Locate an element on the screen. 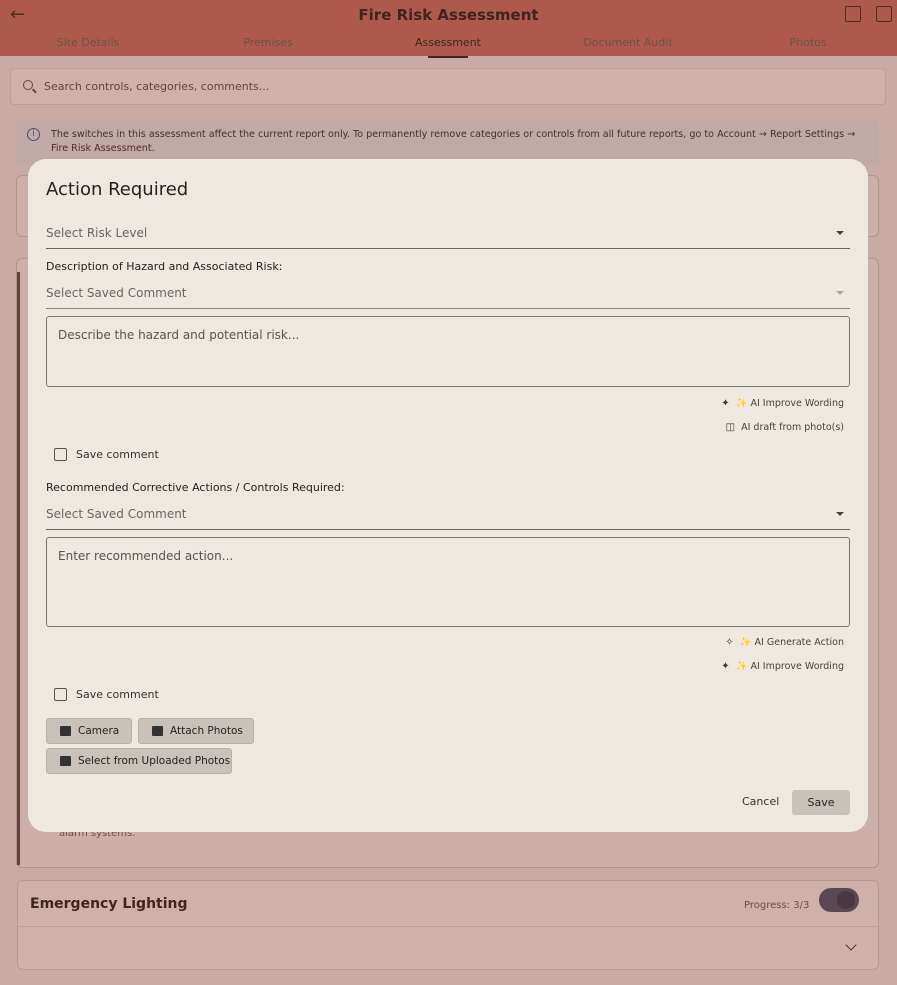  hazard-saved-comment-select: Select Saved Comment is located at coordinates (448, 293).